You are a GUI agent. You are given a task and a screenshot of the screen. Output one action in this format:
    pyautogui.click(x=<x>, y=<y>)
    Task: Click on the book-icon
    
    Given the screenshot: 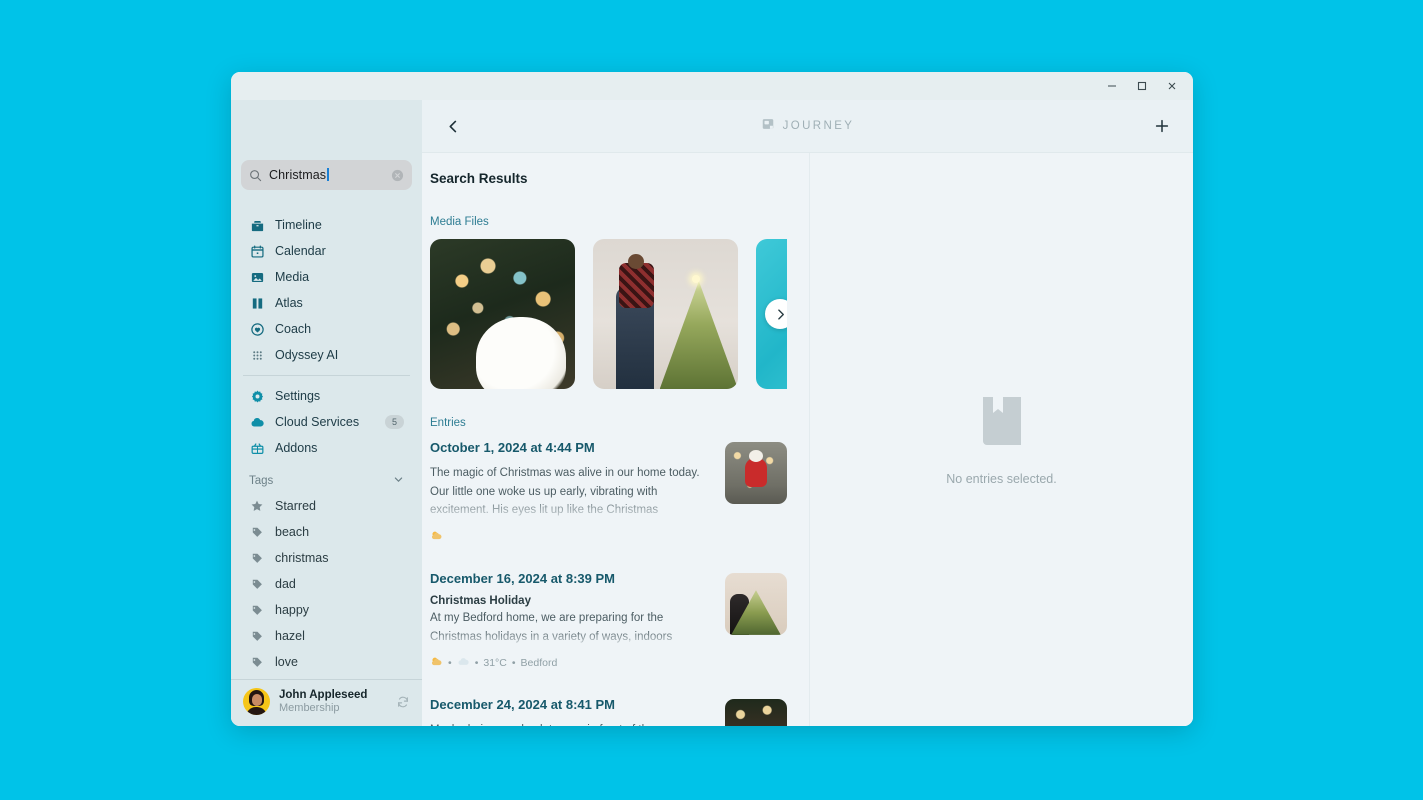 What is the action you would take?
    pyautogui.click(x=1002, y=423)
    